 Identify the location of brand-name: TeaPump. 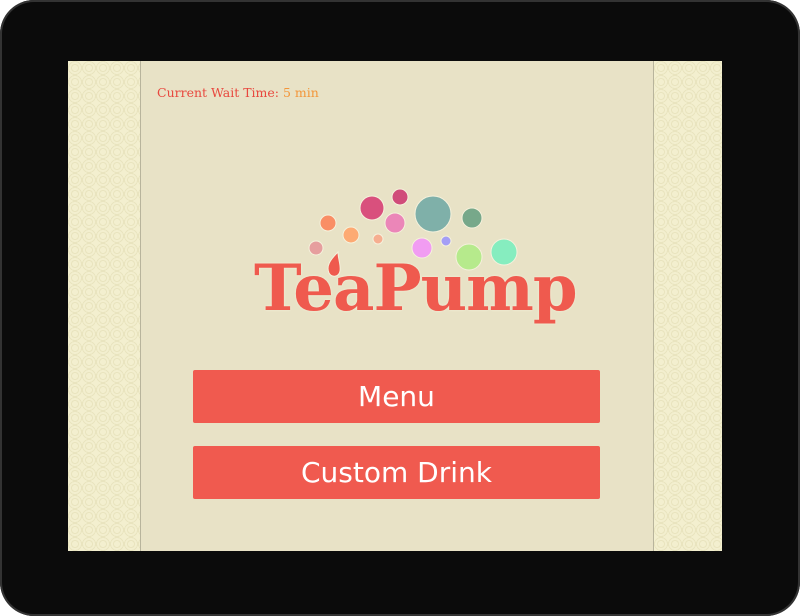
(416, 288).